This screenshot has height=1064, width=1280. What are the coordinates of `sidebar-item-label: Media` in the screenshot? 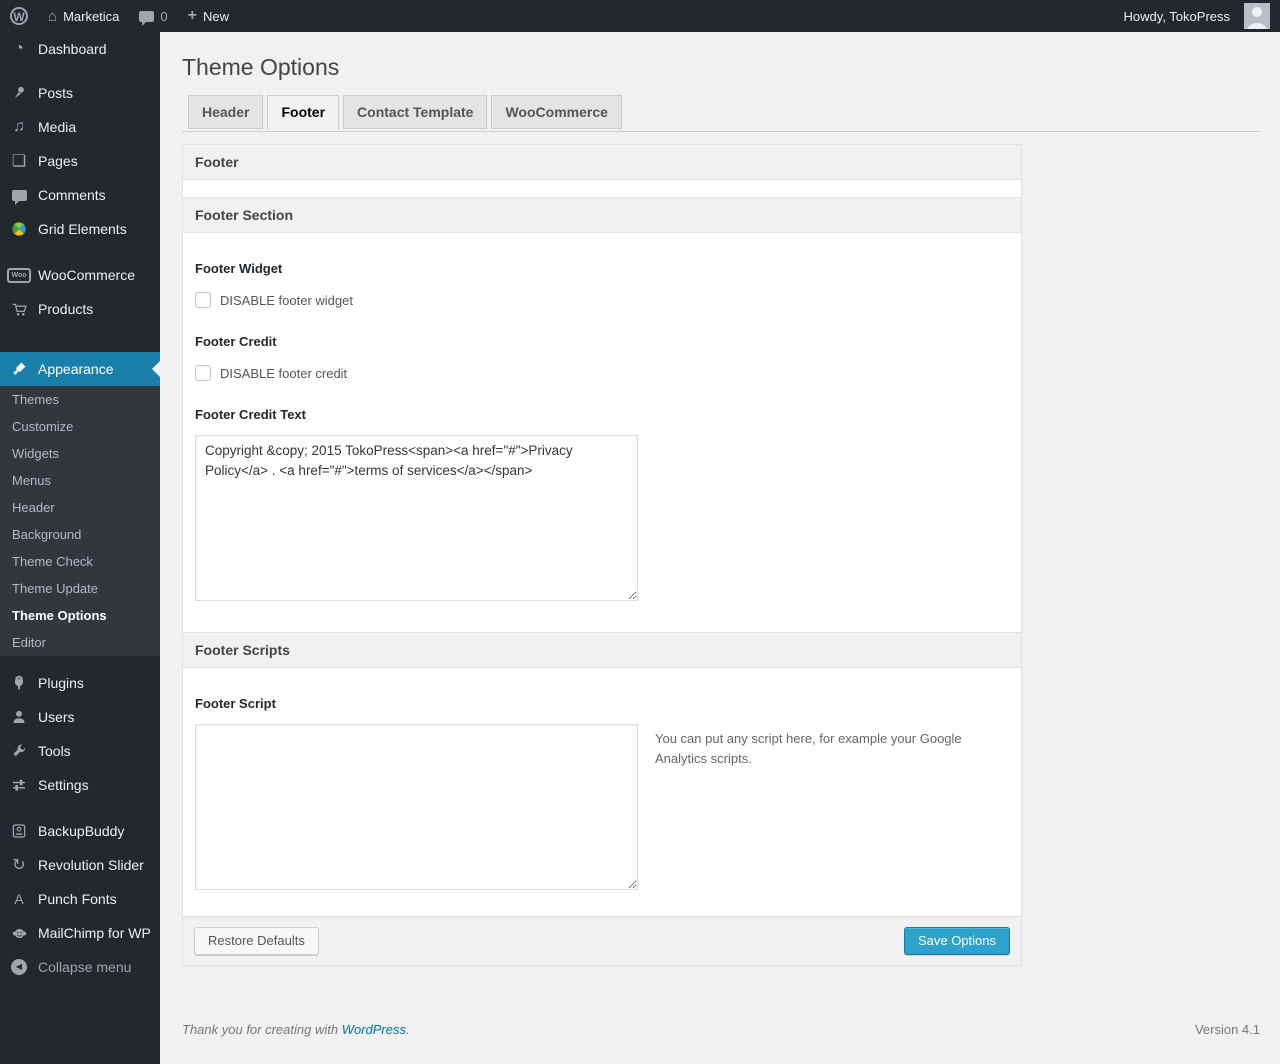 It's located at (57, 127).